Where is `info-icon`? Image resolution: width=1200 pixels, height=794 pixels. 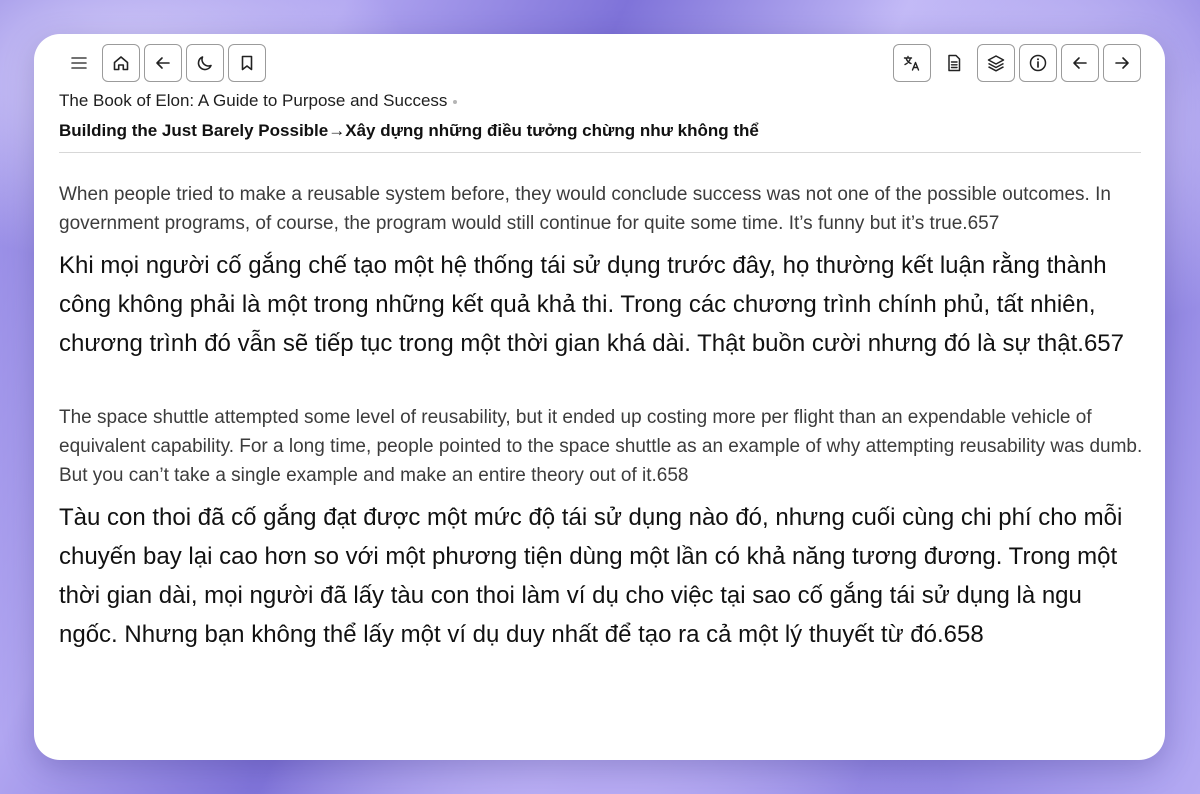
info-icon is located at coordinates (1038, 63).